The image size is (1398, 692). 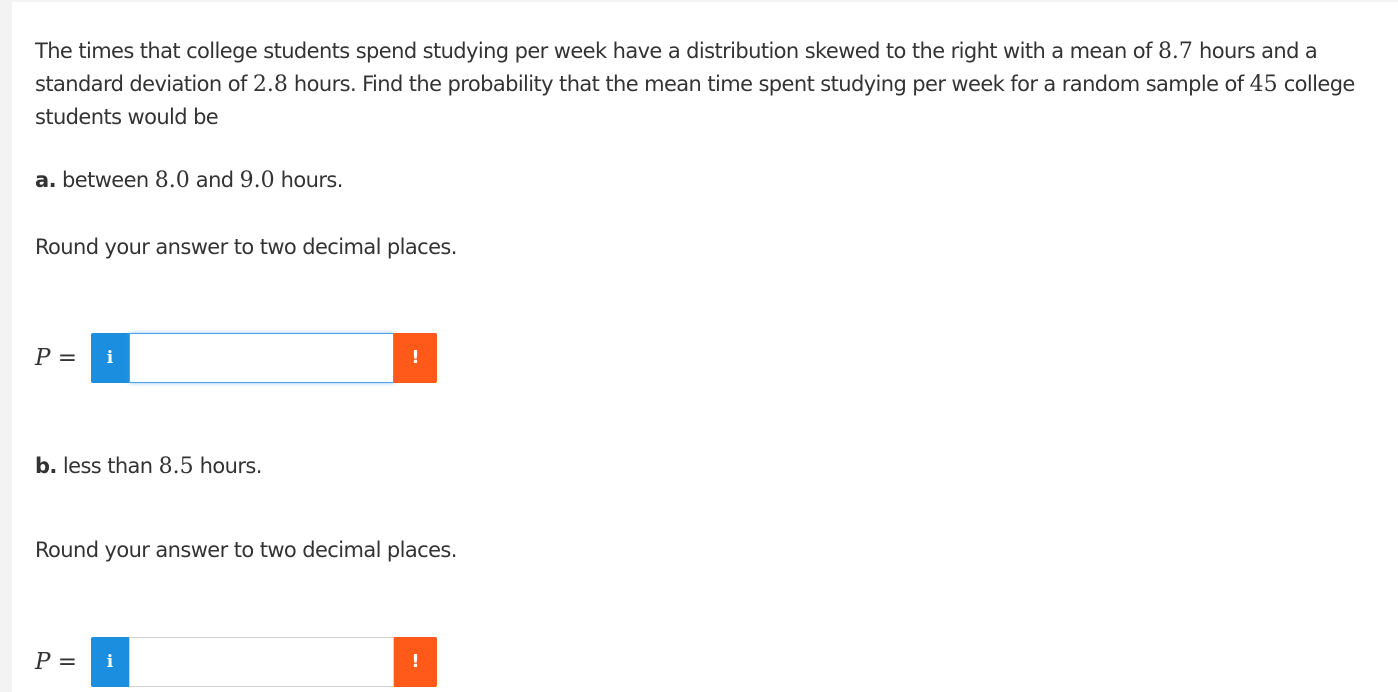 I want to click on part-b-answer-input, so click(x=261, y=662).